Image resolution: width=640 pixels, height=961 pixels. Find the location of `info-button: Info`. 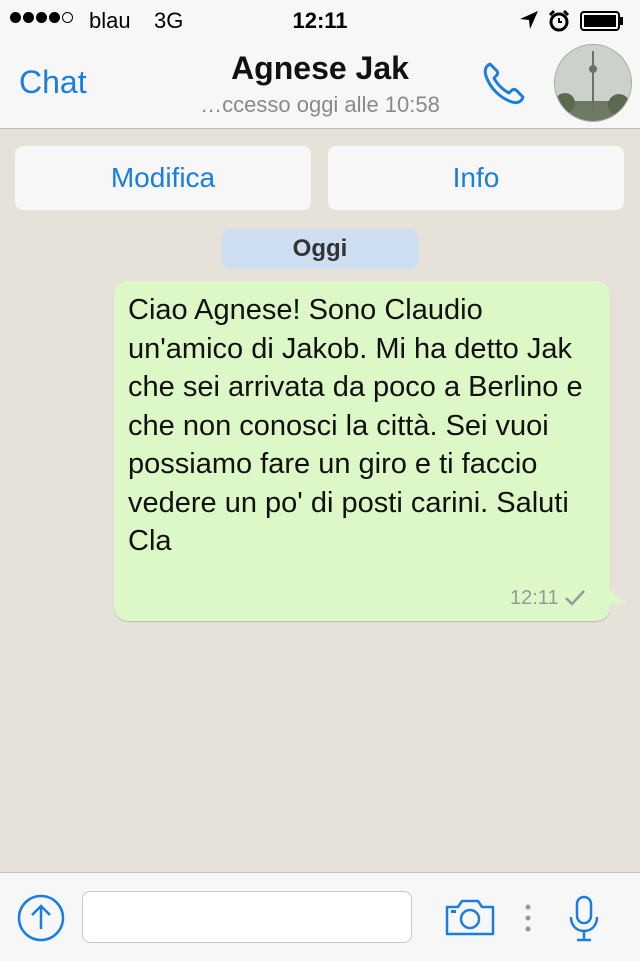

info-button: Info is located at coordinates (476, 178).